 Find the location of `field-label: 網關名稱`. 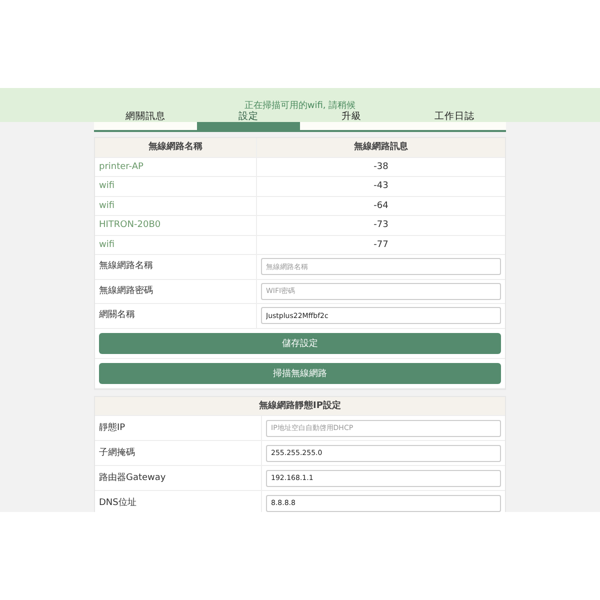

field-label: 網關名稱 is located at coordinates (176, 316).